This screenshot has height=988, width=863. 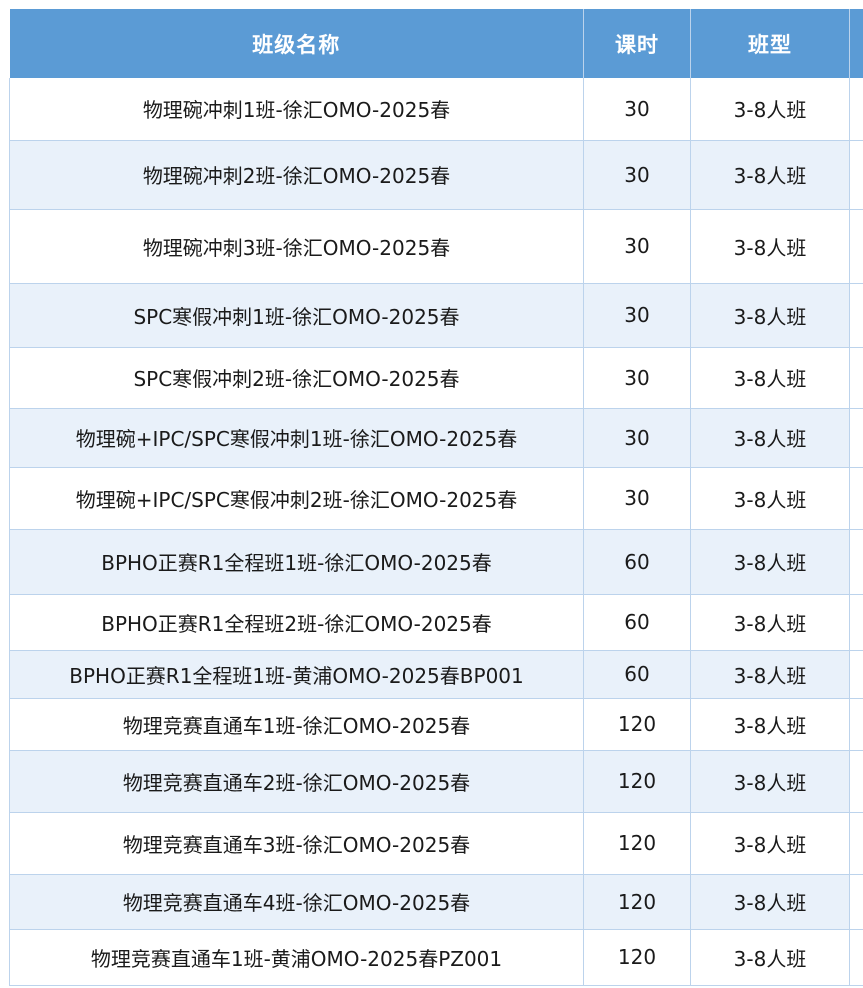 I want to click on cell-class-name: 物理碗+IPC/SPC寒假冲刺2班-徐汇OMO-2025春, so click(x=296, y=498).